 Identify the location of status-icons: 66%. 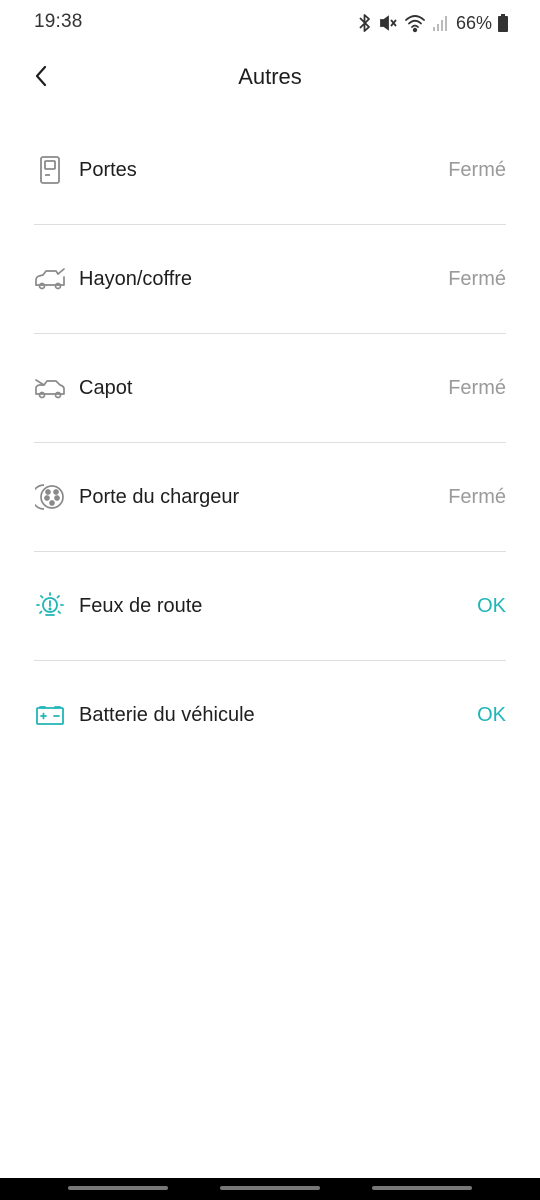
(433, 23).